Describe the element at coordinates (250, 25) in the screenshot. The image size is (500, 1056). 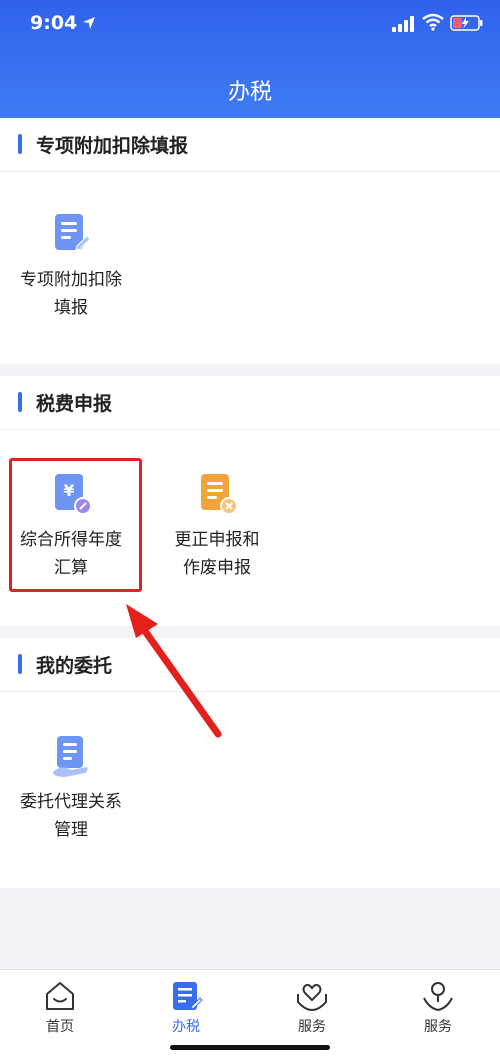
I see `status-bar: 9:04` at that location.